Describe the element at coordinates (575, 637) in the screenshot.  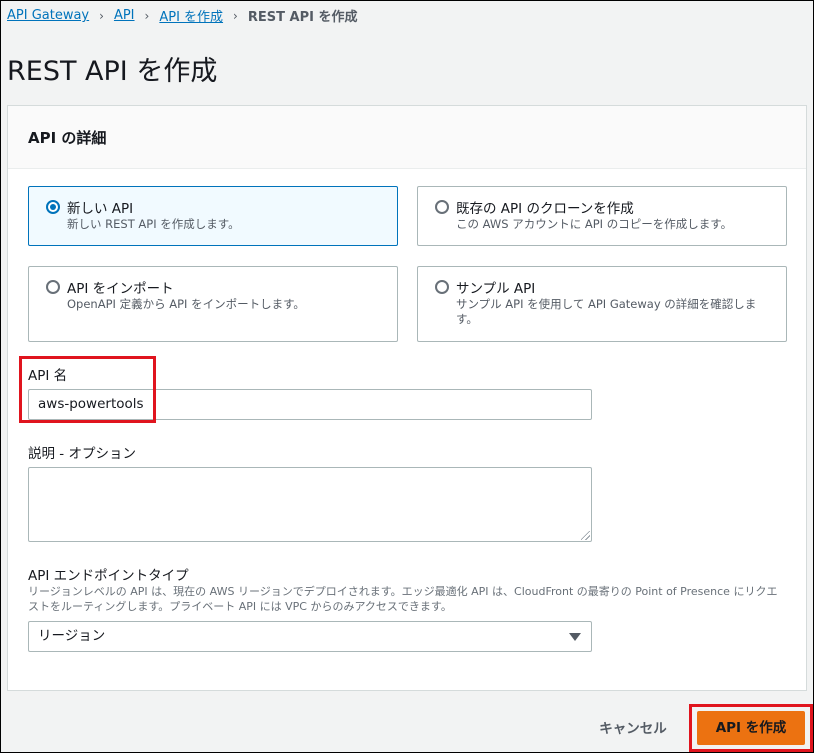
I see `caret-down-icon` at that location.